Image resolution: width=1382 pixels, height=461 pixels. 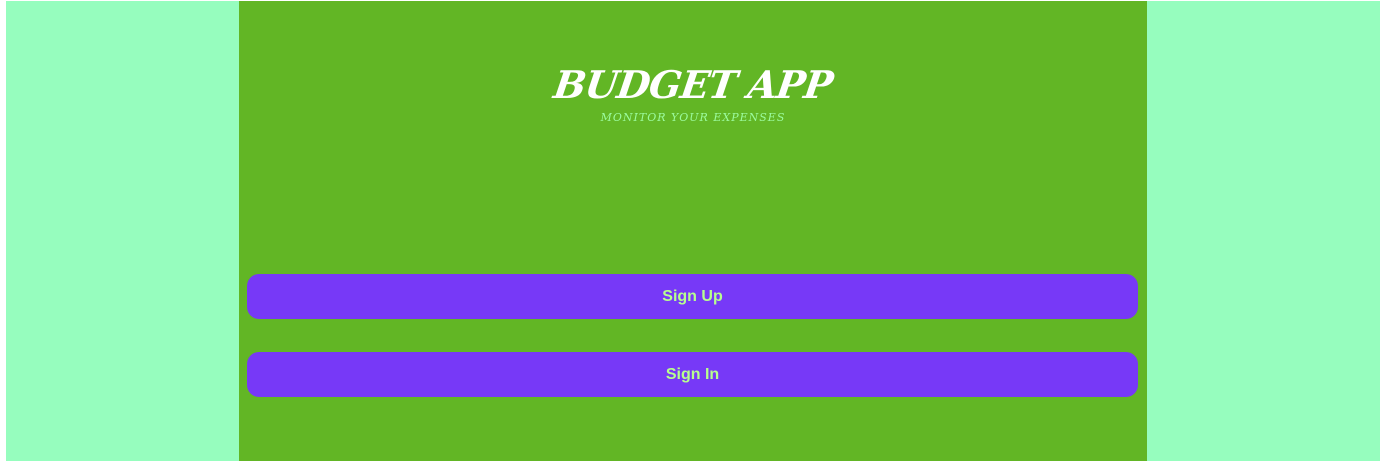 I want to click on app-title: BUDGET APP, so click(x=693, y=84).